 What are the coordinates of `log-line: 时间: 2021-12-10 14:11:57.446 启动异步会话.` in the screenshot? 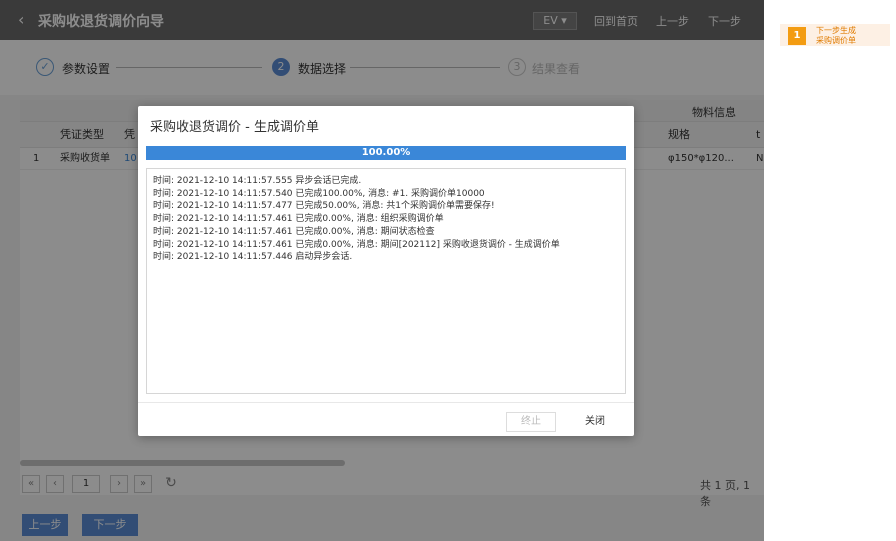 It's located at (253, 257).